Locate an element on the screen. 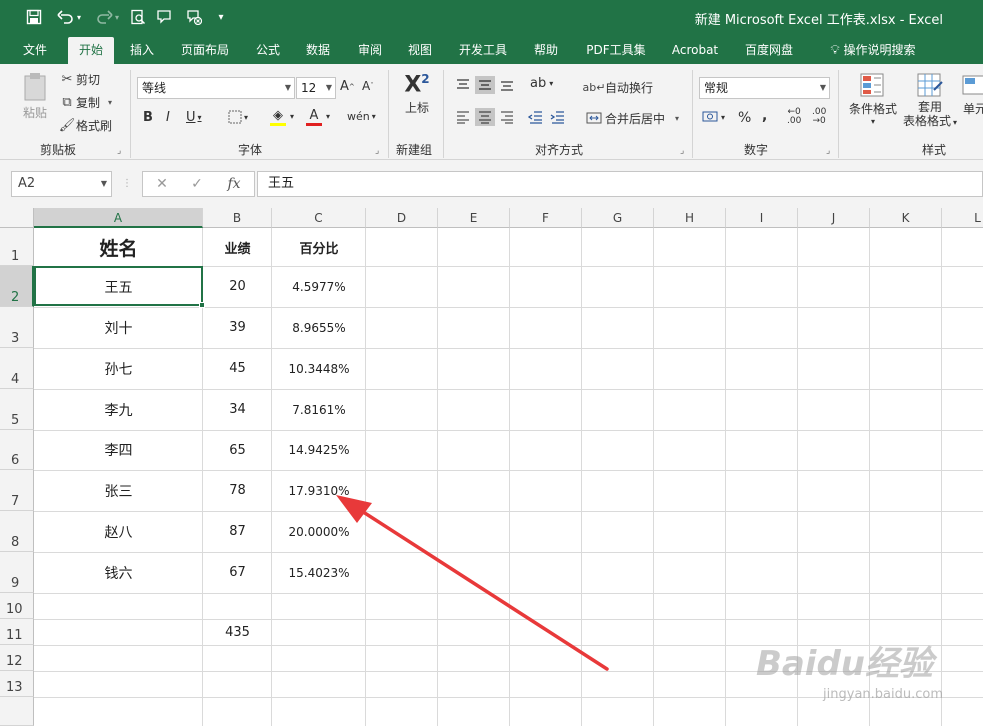 This screenshot has height=726, width=983. select-all-corner is located at coordinates (17, 218).